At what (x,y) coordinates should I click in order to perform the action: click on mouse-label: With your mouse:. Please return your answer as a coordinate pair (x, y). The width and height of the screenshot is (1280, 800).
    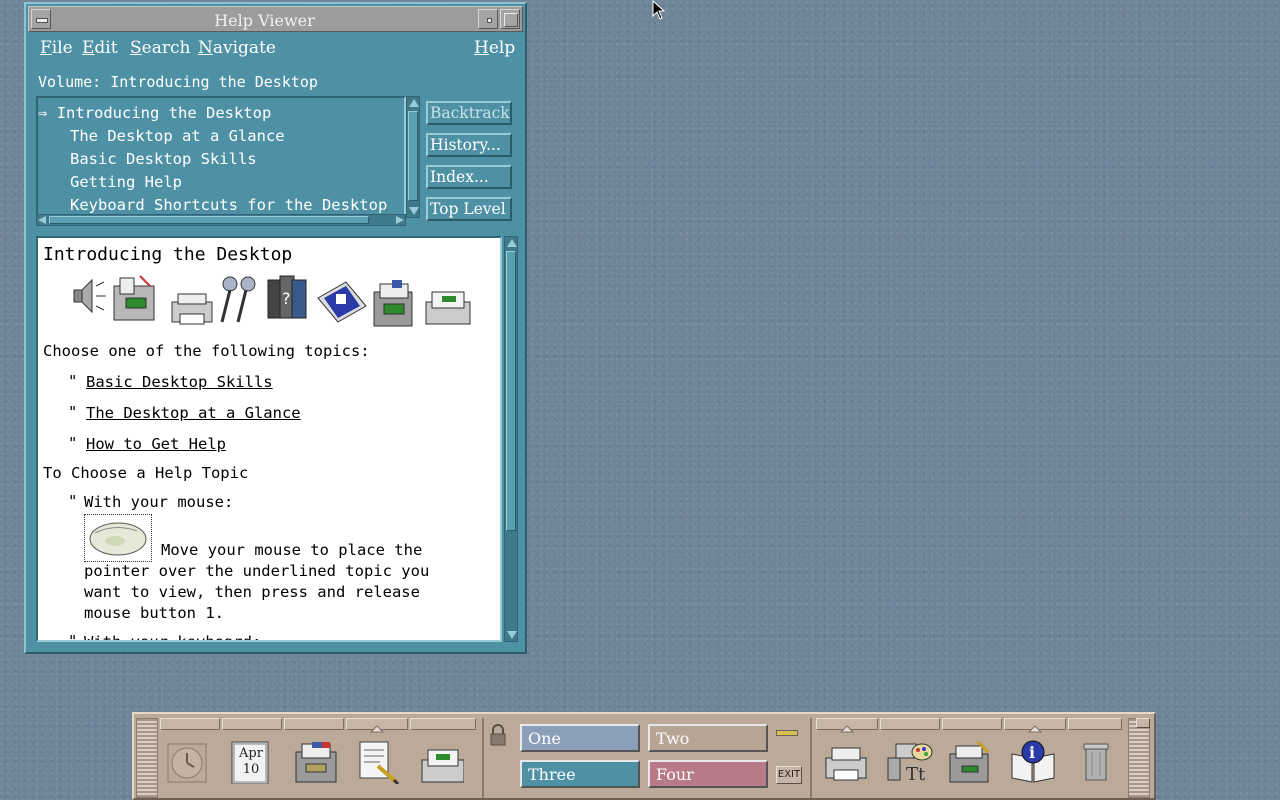
    Looking at the image, I should click on (159, 502).